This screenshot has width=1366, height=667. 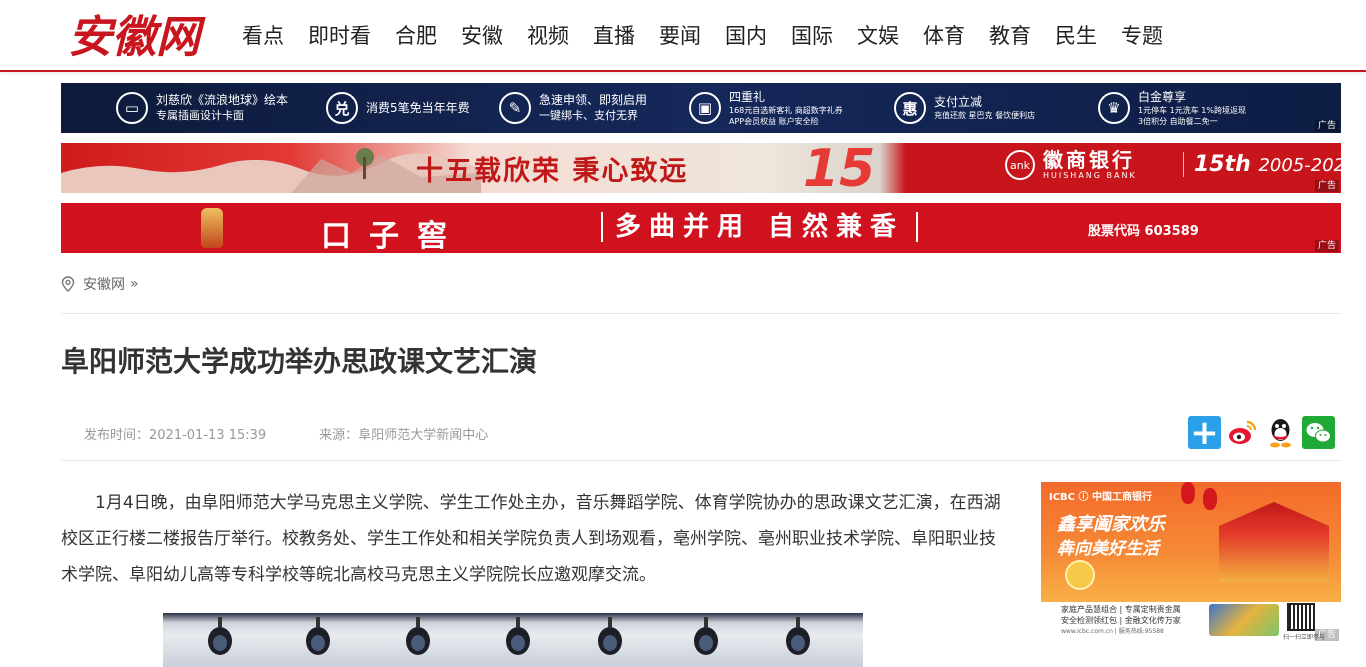 What do you see at coordinates (117, 435) in the screenshot?
I see `publish-label: 发布时间：` at bounding box center [117, 435].